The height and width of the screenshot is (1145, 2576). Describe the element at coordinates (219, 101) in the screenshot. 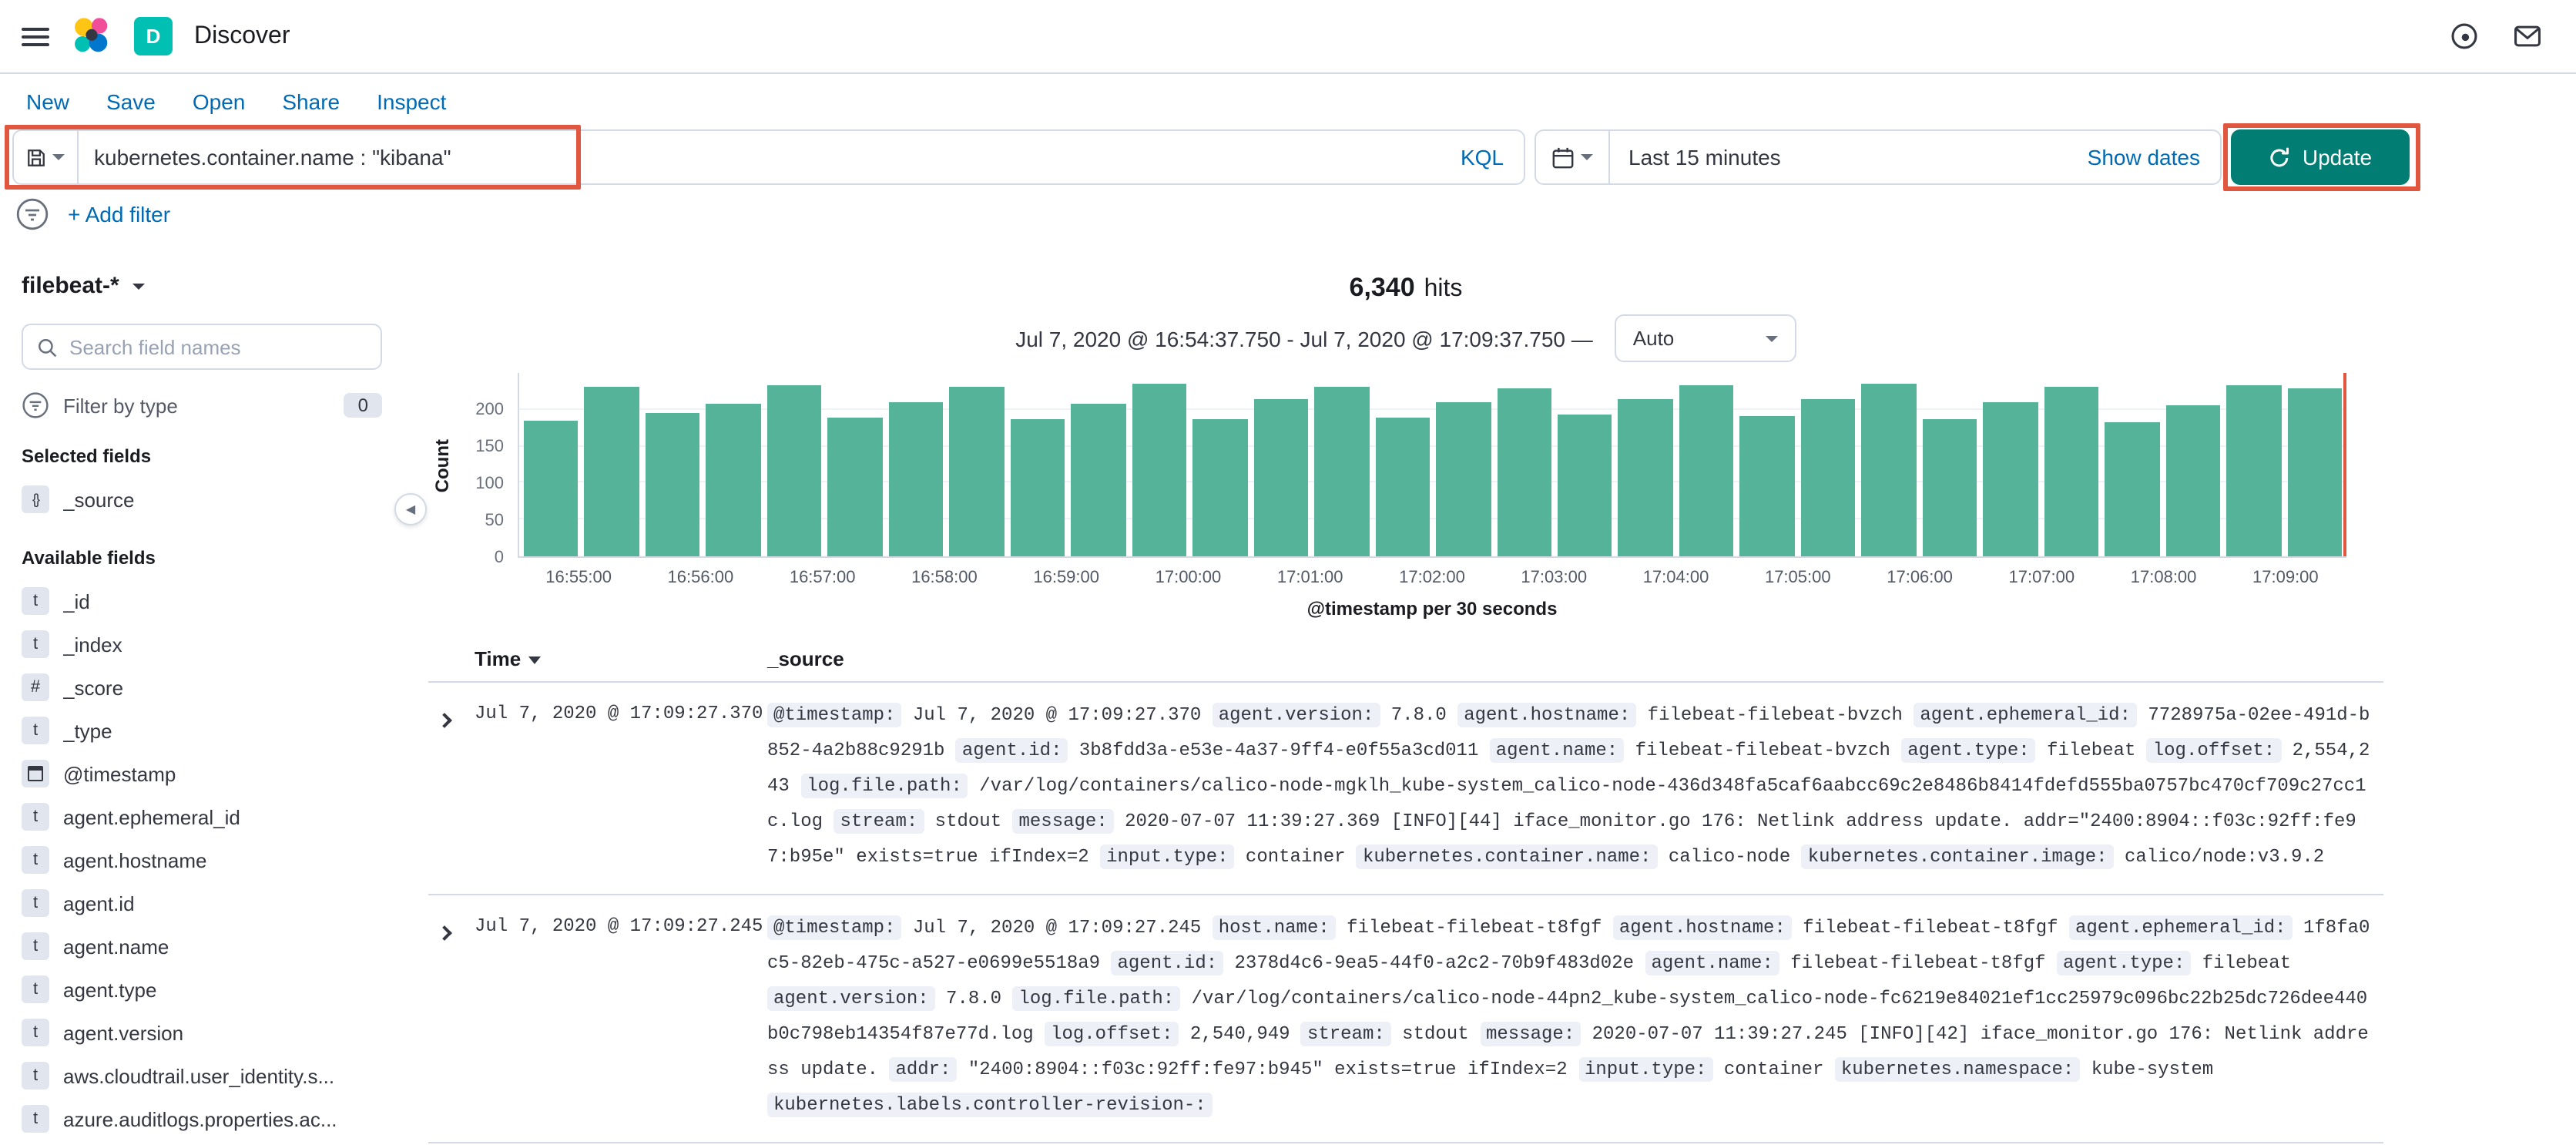

I see `open-button: Open` at that location.